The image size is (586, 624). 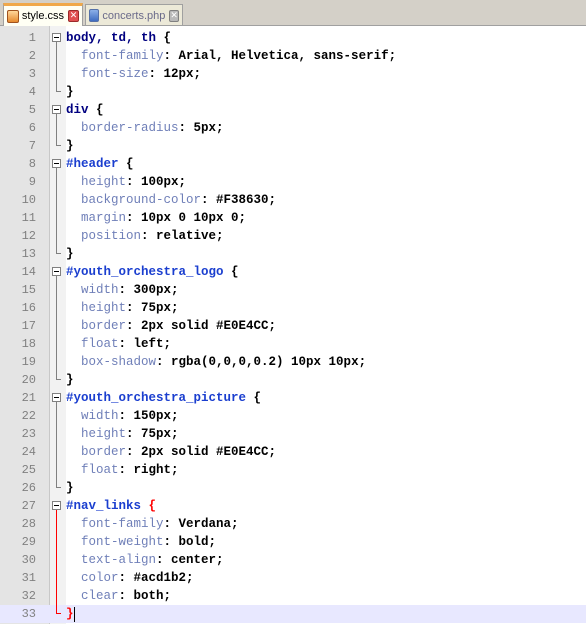 I want to click on code-line: 31 color: #acd1b2;, so click(x=293, y=578).